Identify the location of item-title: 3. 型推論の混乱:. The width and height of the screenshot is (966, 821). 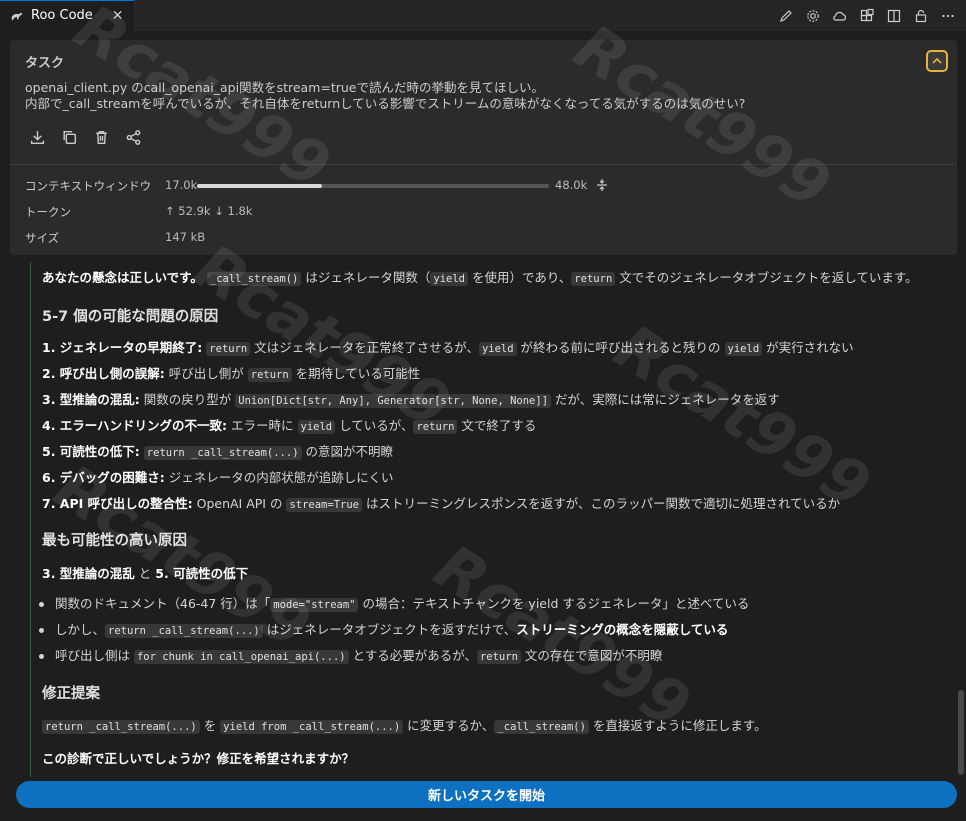
(91, 399).